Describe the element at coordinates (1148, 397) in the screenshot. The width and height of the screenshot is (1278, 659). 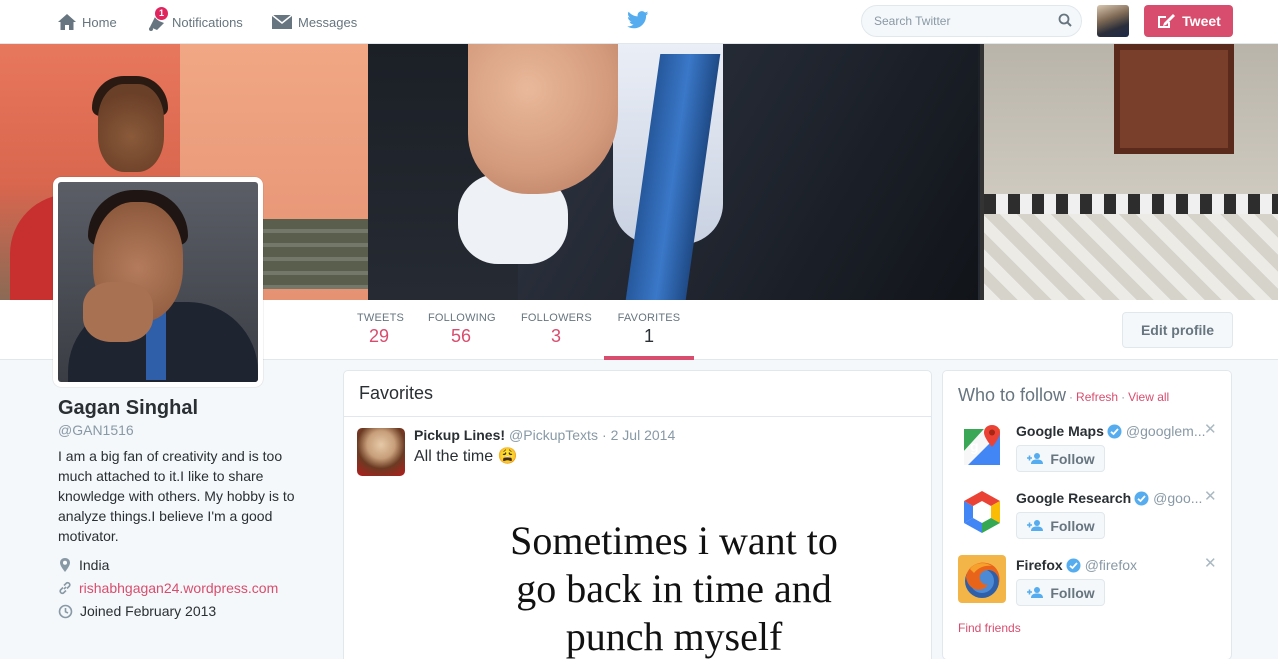
I see `view-all-link: View all` at that location.